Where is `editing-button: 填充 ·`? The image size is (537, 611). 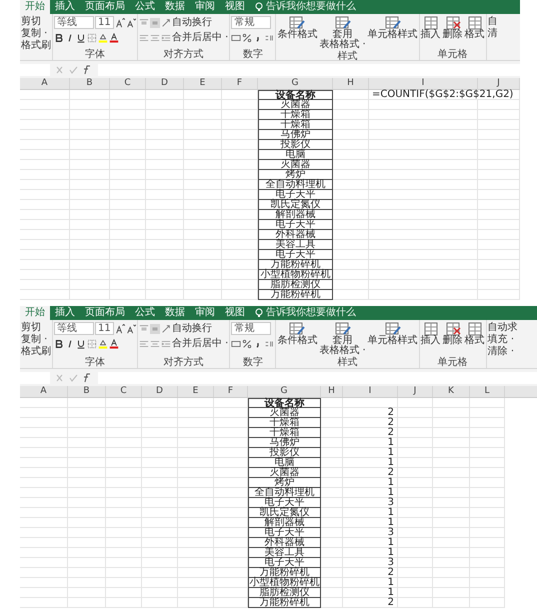
editing-button: 填充 · is located at coordinates (512, 340).